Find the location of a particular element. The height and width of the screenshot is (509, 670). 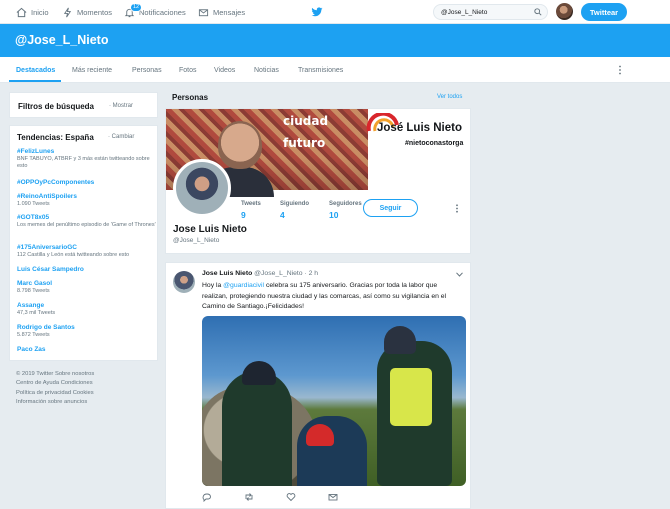

nav-moments: Momentos is located at coordinates (87, 12).